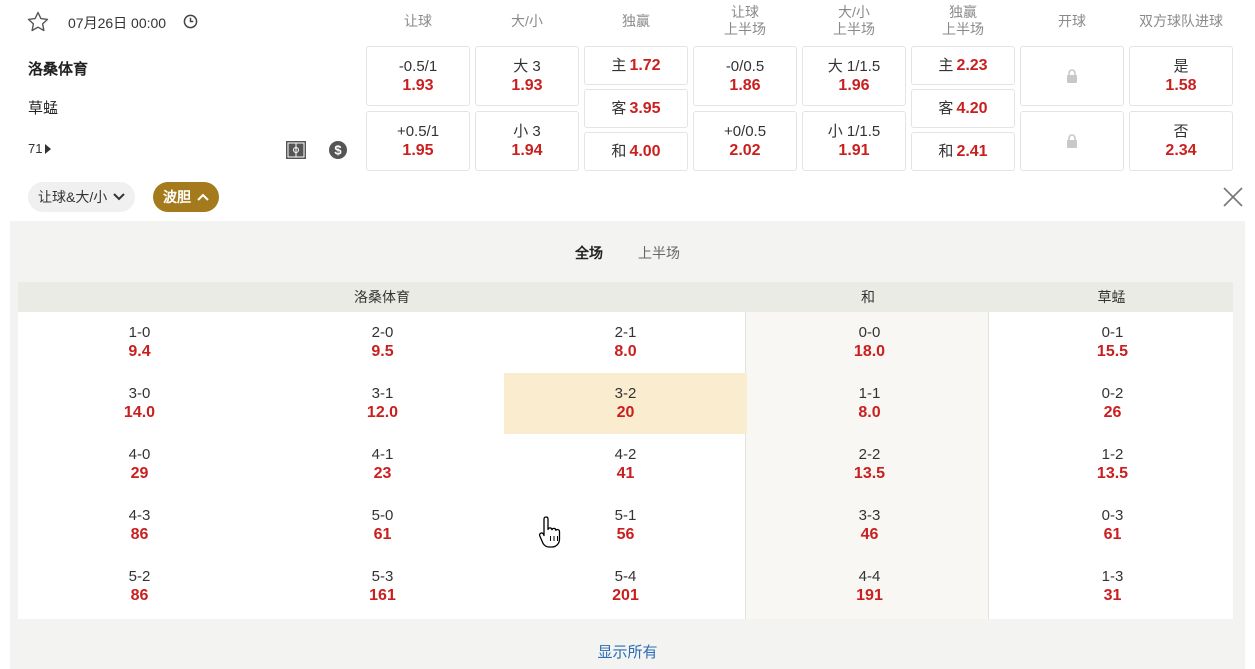  I want to click on score-label: 3-0, so click(139, 393).